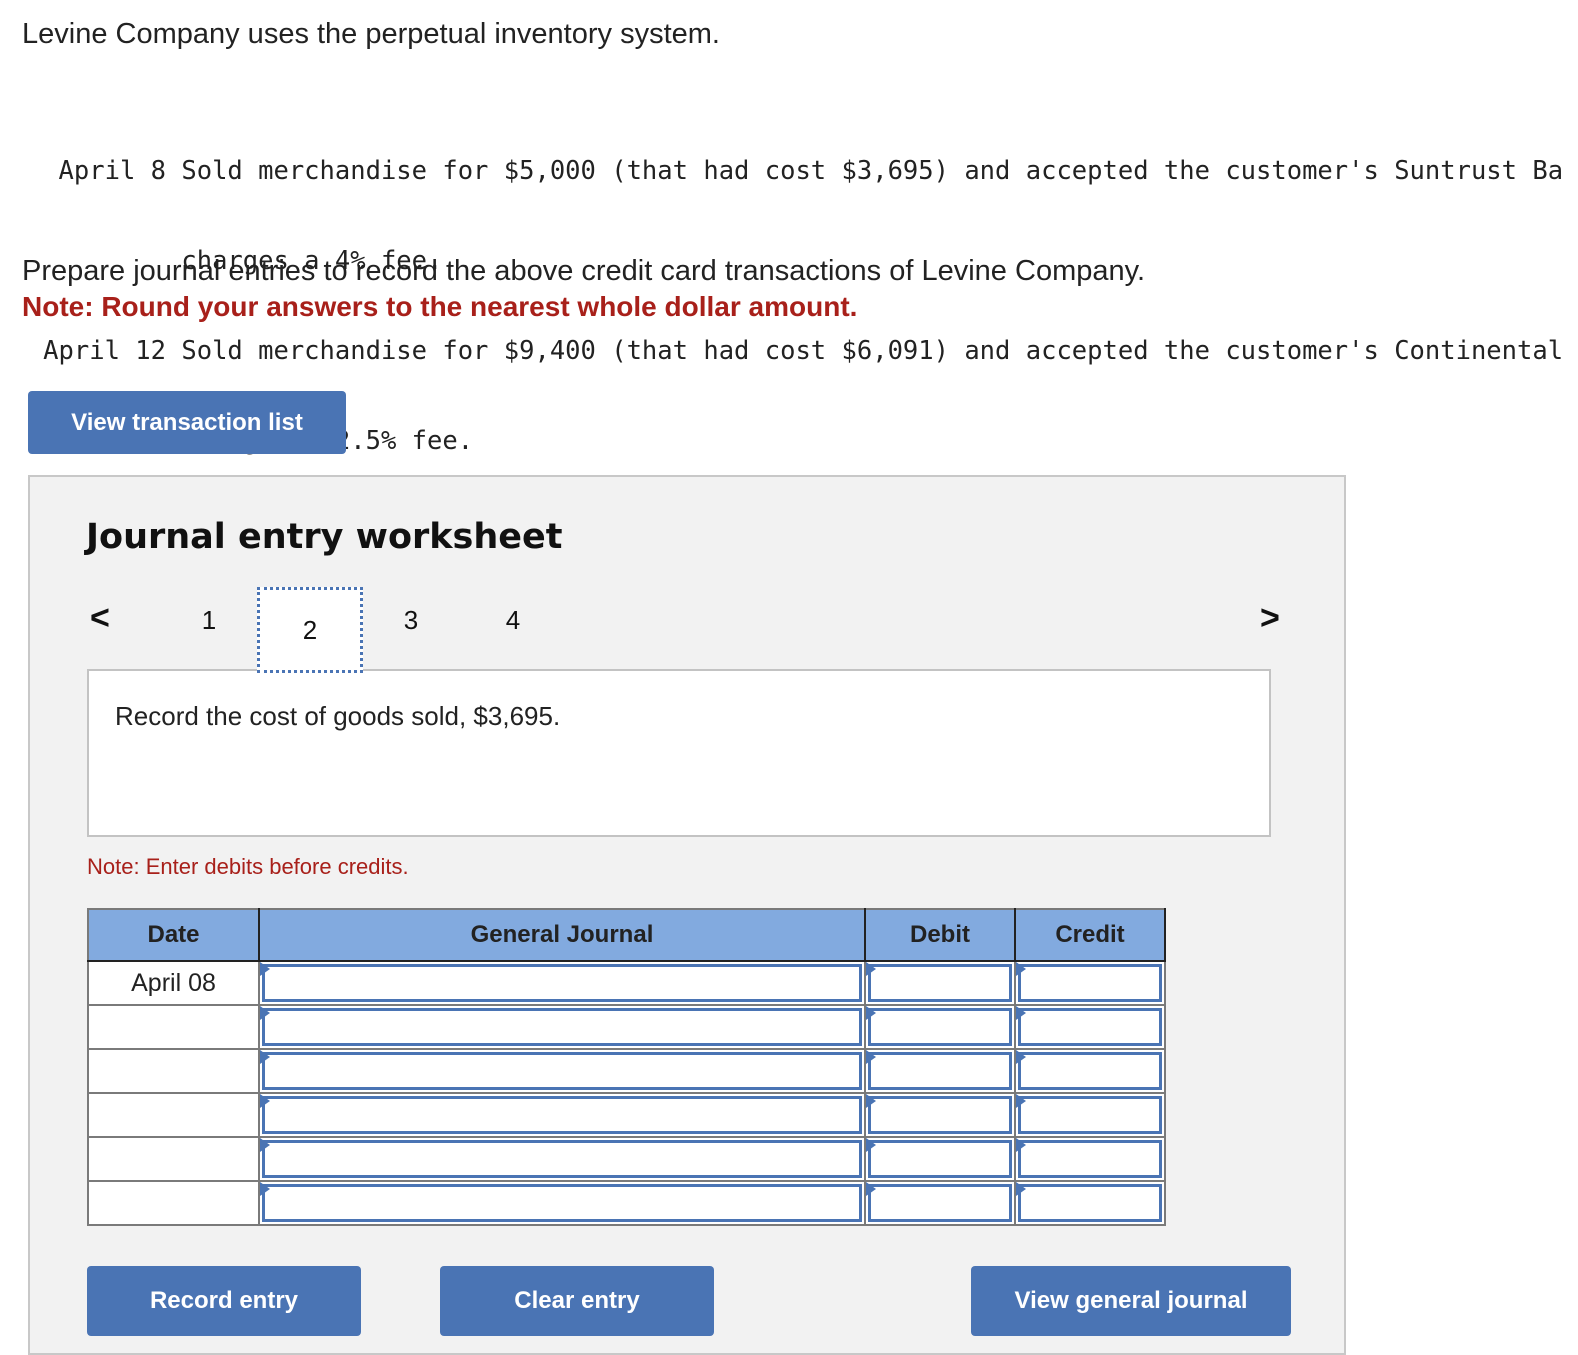 This screenshot has height=1355, width=1578. Describe the element at coordinates (338, 716) in the screenshot. I see `entry-description: Record the cost of goods sold, $3,695.` at that location.